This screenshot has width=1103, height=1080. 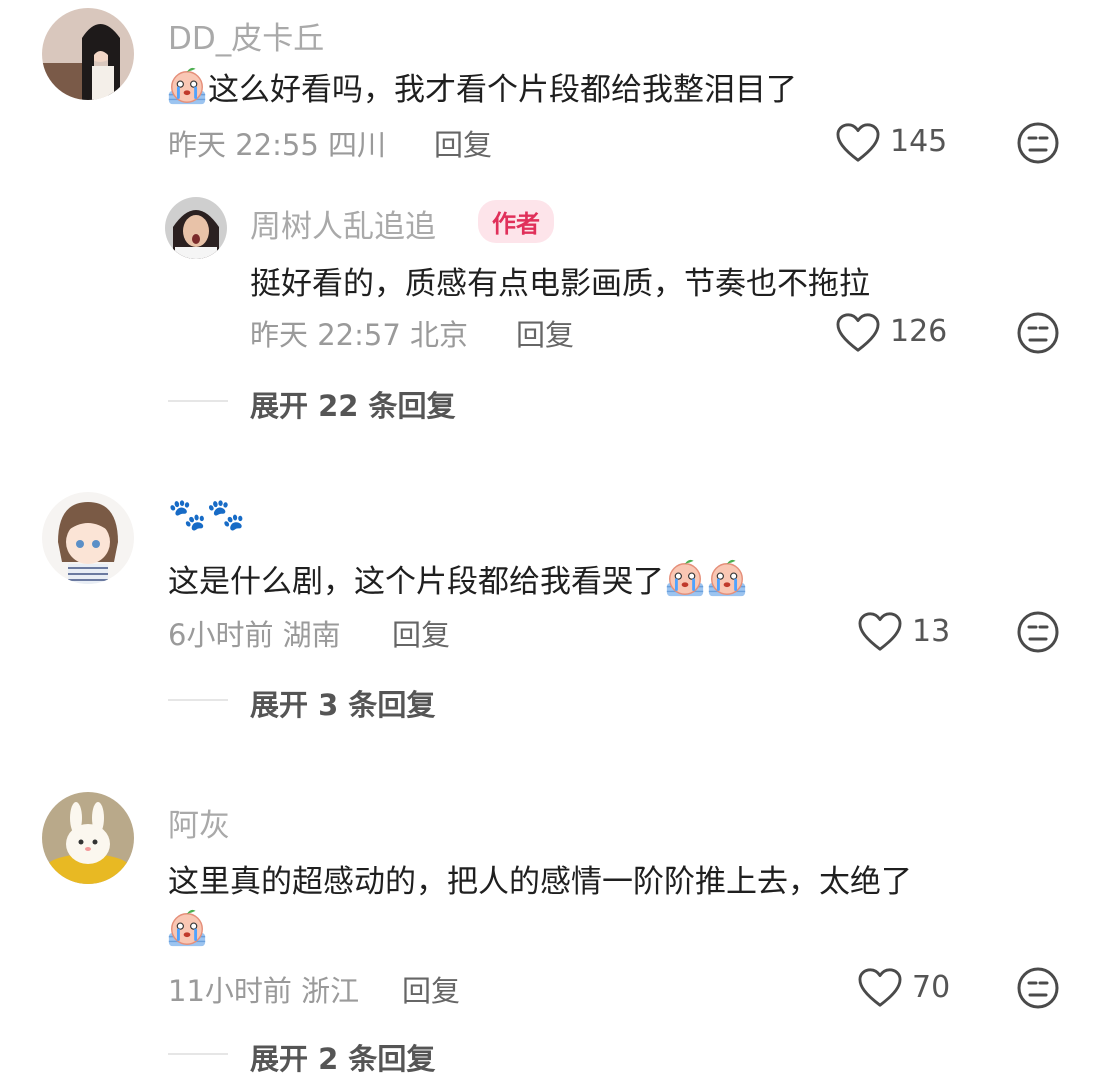 I want to click on comment-username: 🐾🐾, so click(x=206, y=514).